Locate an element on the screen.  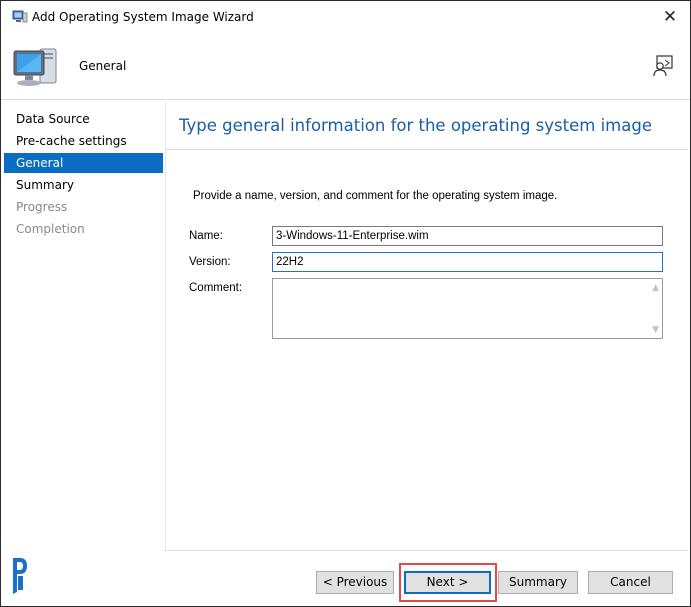
header-divider is located at coordinates (345, 99).